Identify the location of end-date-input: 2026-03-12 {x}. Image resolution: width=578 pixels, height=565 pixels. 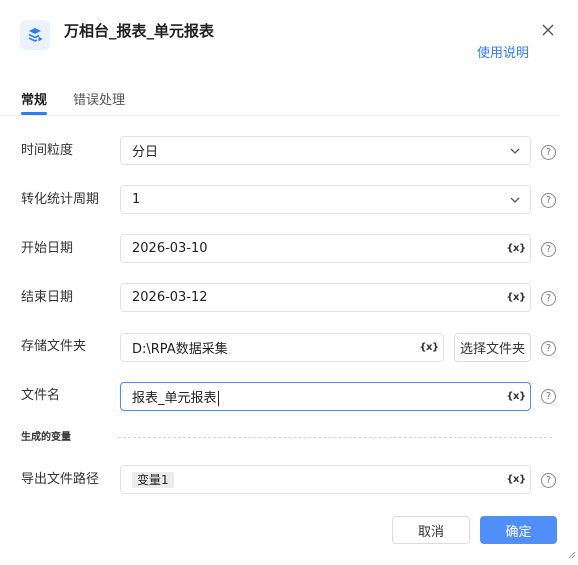
(325, 297).